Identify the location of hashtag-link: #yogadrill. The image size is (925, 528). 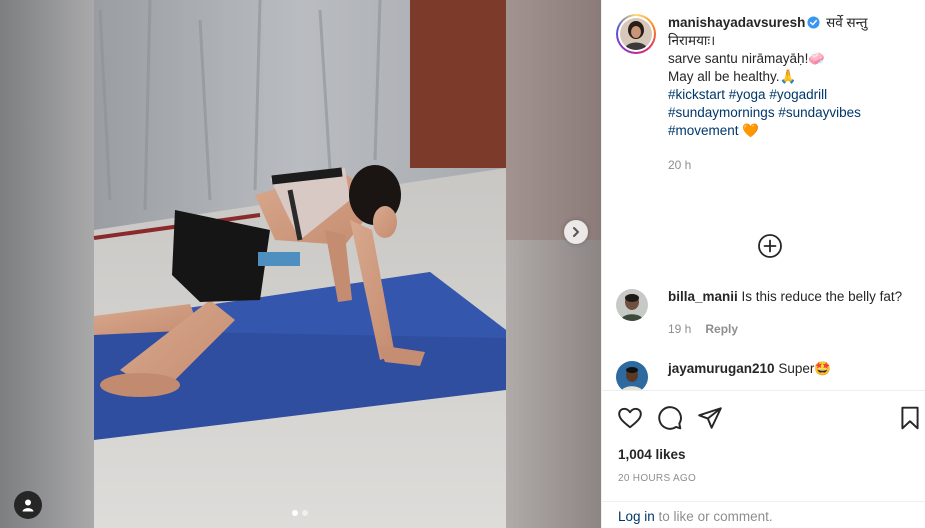
(798, 94).